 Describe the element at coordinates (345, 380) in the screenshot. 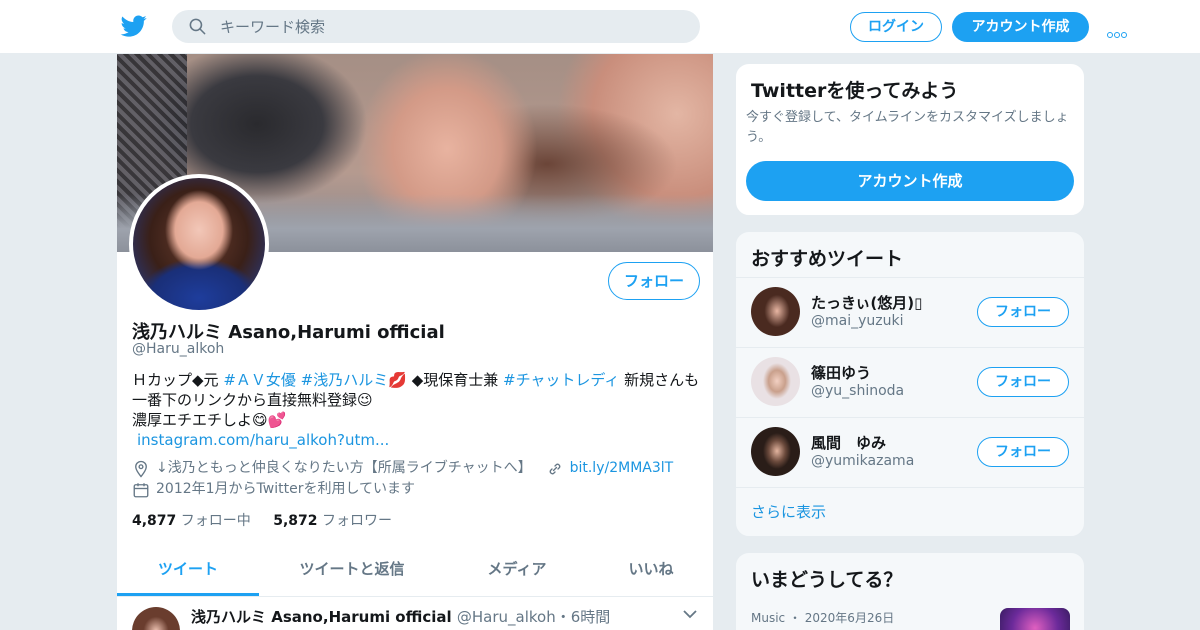

I see `hashtag-link: #浅乃ハルミ` at that location.